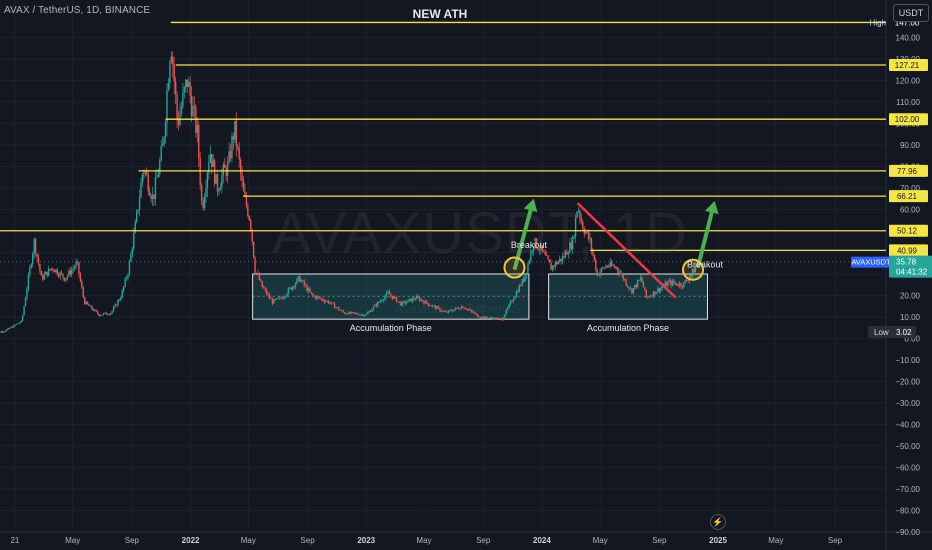  I want to click on time-tick-label: Sep, so click(659, 540).